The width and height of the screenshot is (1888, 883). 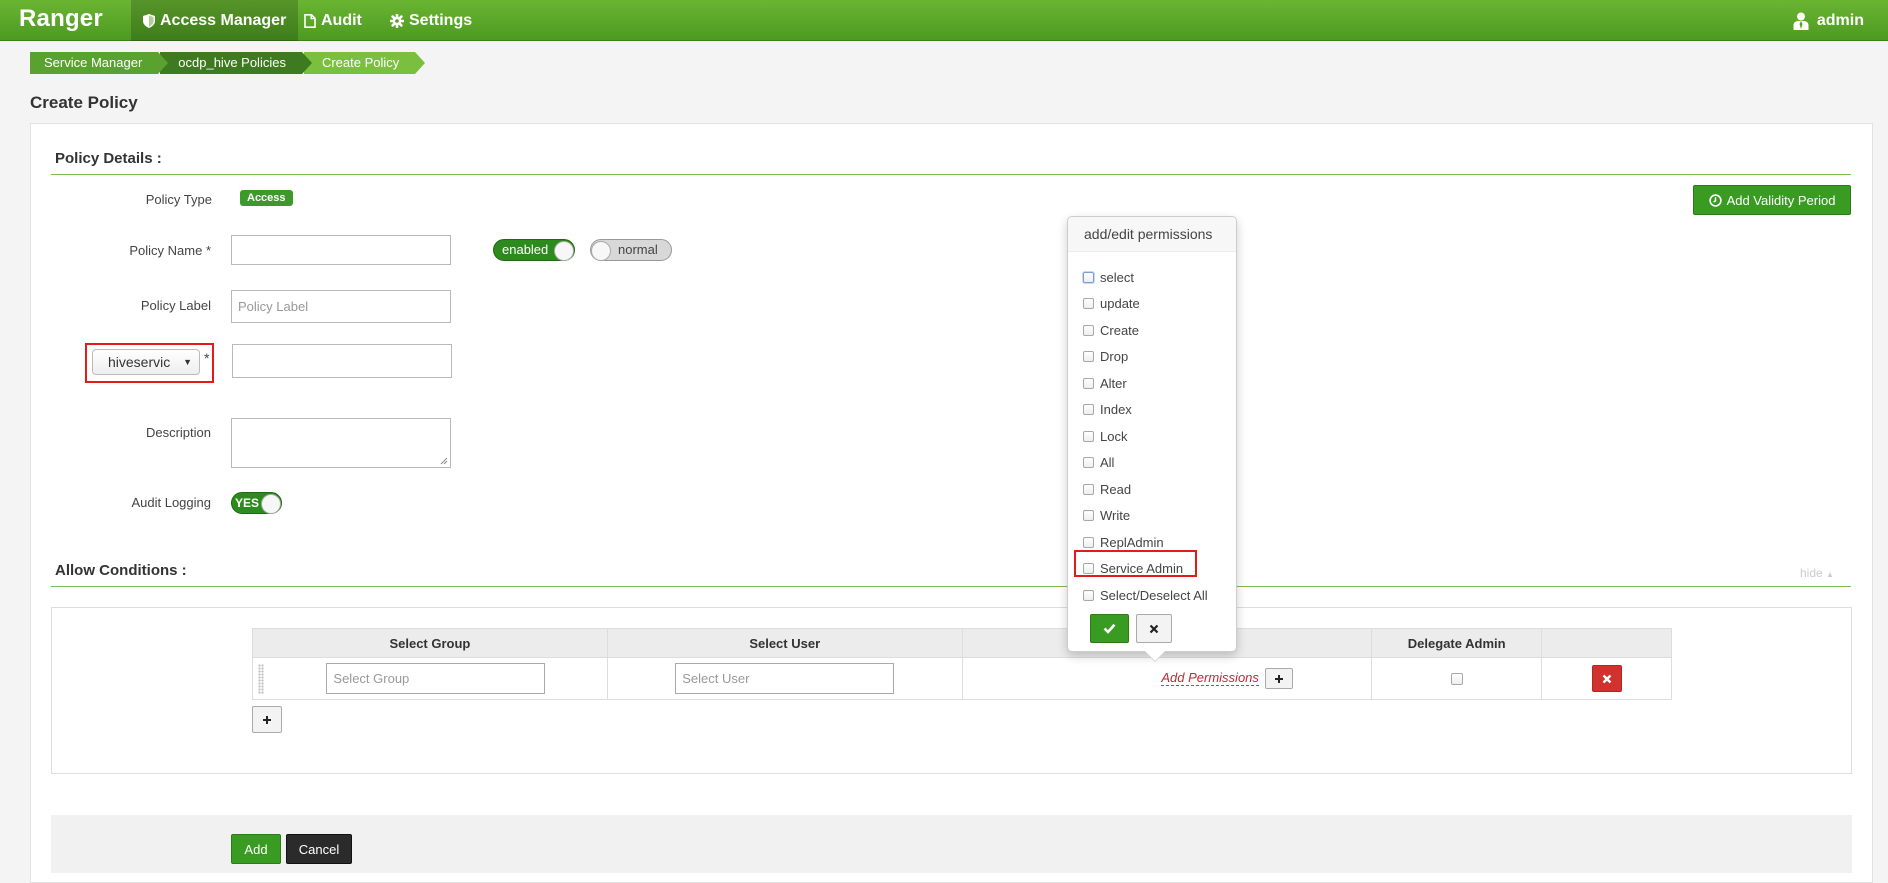 I want to click on actions-cell, so click(x=1606, y=678).